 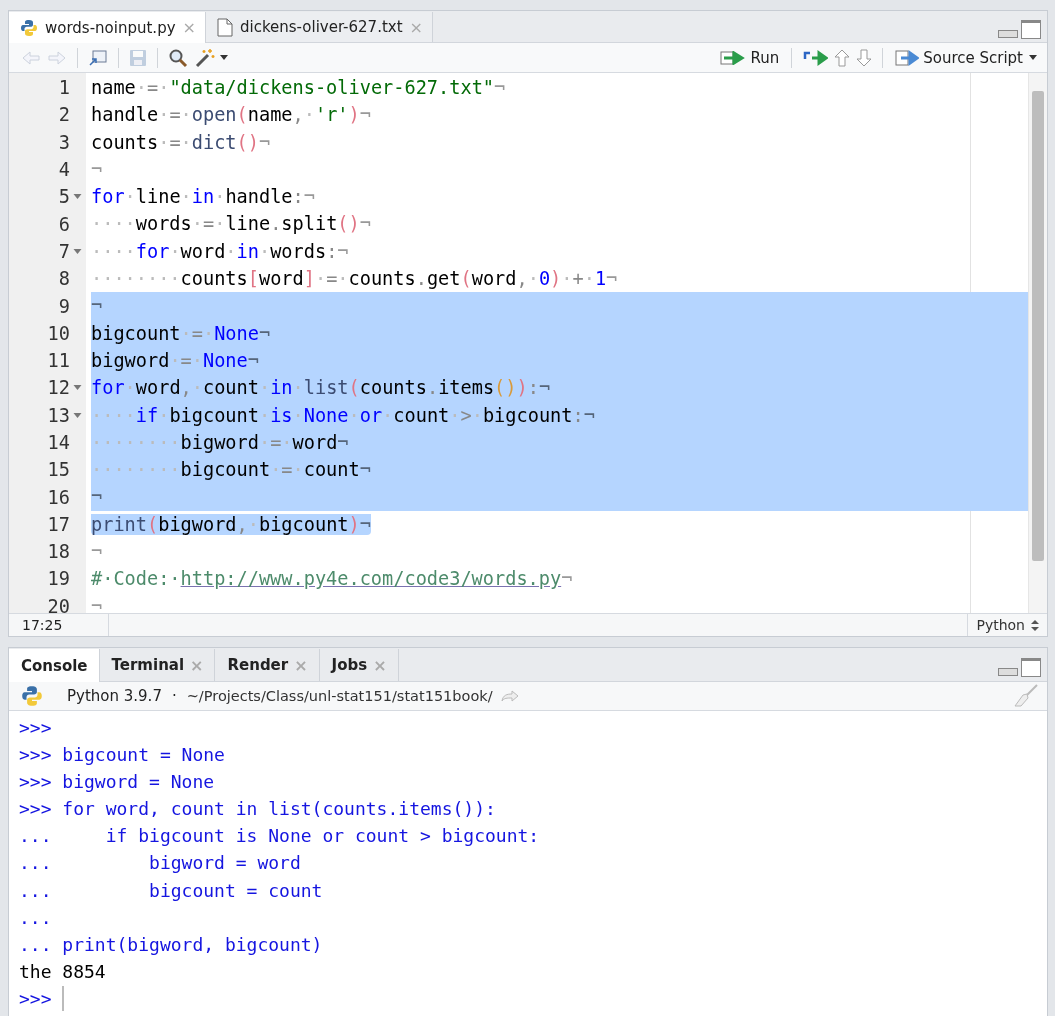 What do you see at coordinates (160, 863) in the screenshot?
I see `console-line: ... bigword = word` at bounding box center [160, 863].